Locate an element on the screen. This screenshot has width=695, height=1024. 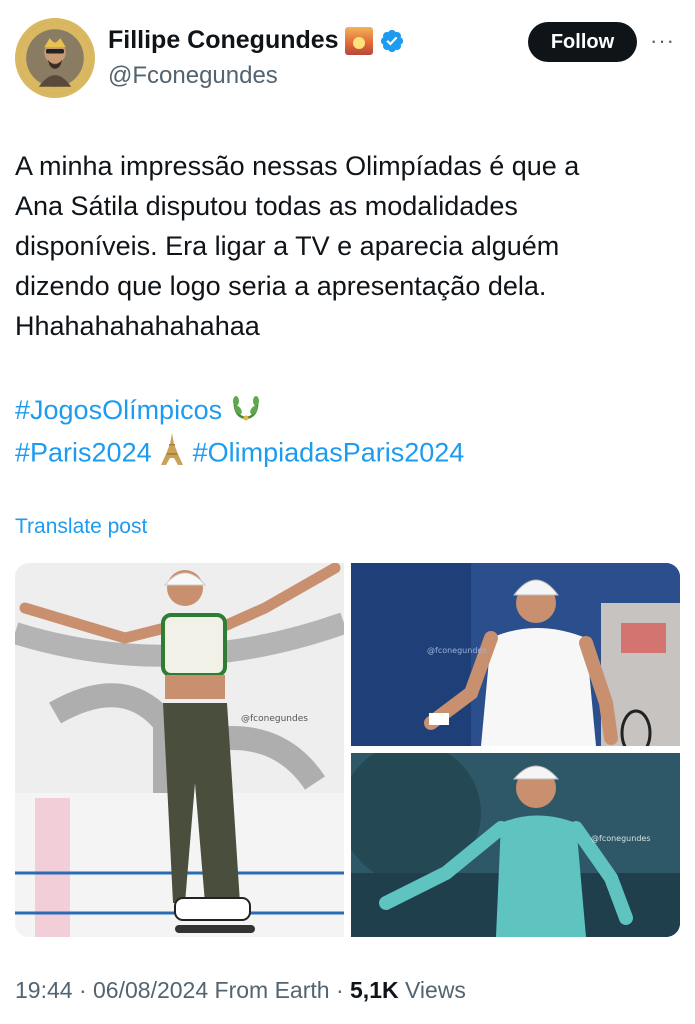
post-text-line: Hhahahahahahahaa is located at coordinates (137, 326).